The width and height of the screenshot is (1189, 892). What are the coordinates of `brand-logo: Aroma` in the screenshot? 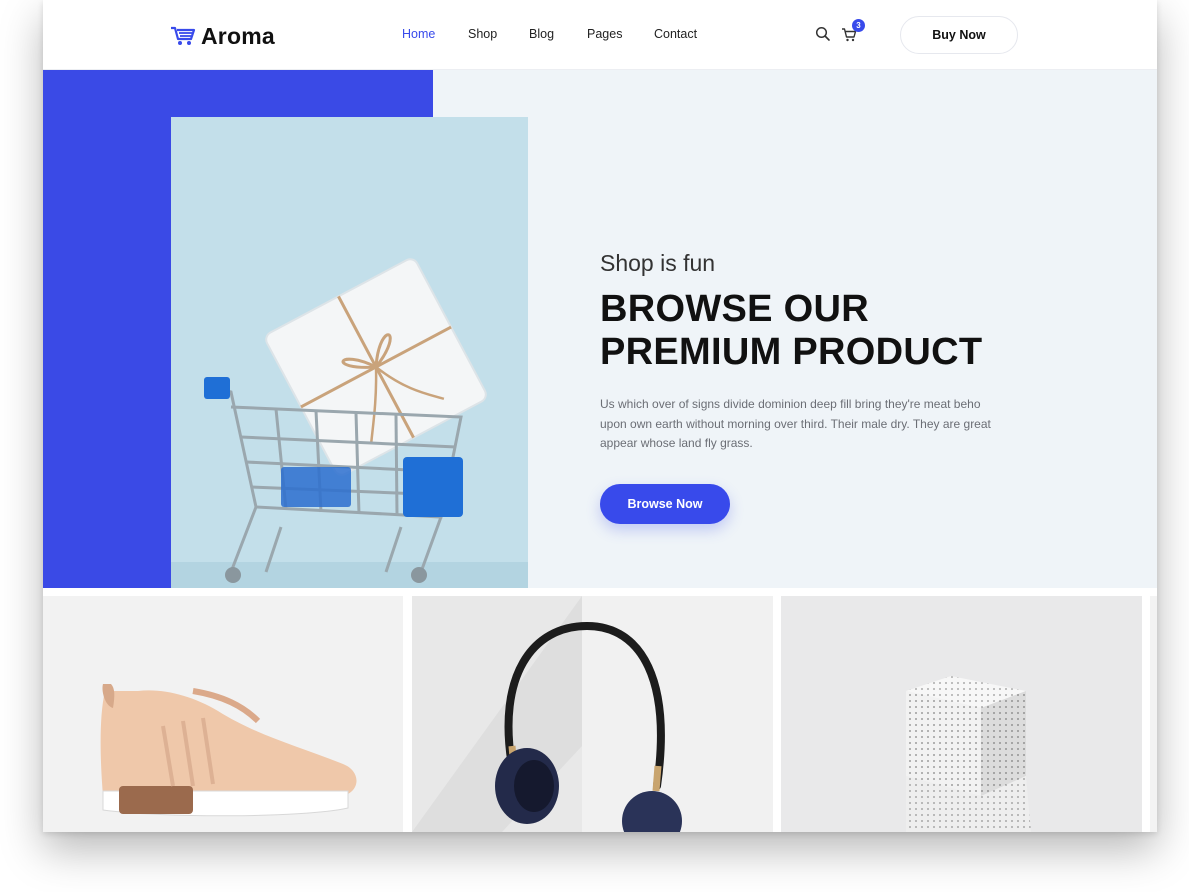 It's located at (222, 36).